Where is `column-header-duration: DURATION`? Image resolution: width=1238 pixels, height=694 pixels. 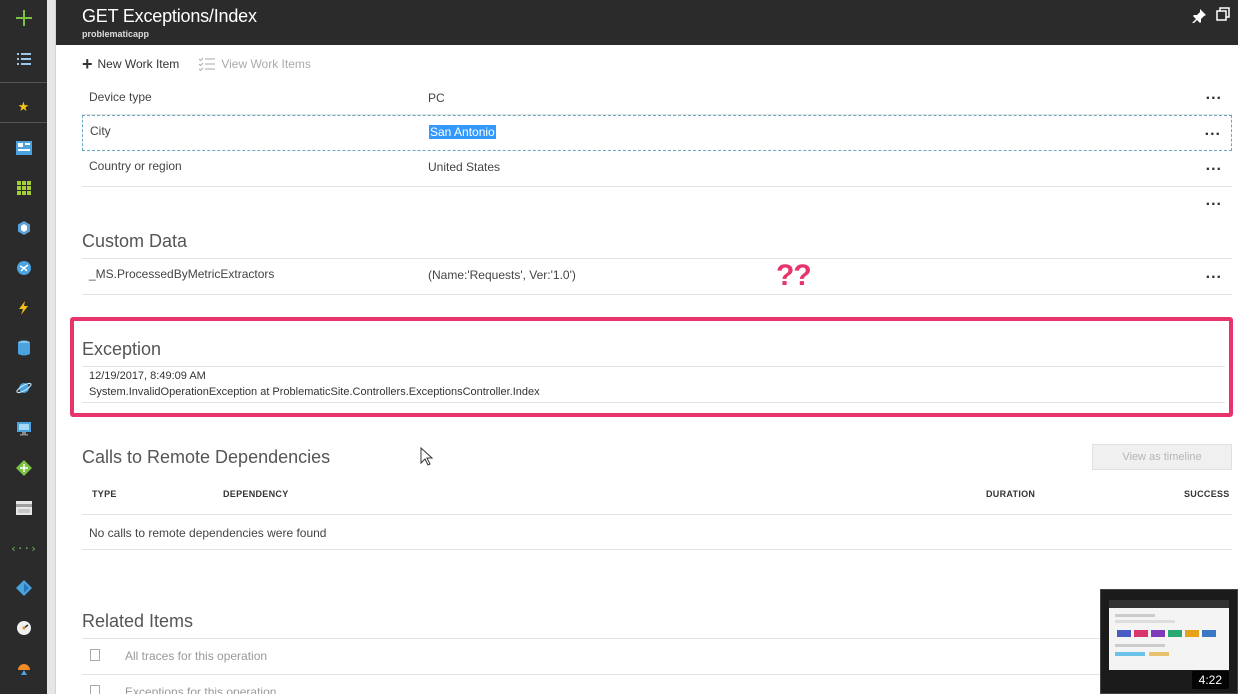
column-header-duration: DURATION is located at coordinates (1010, 494).